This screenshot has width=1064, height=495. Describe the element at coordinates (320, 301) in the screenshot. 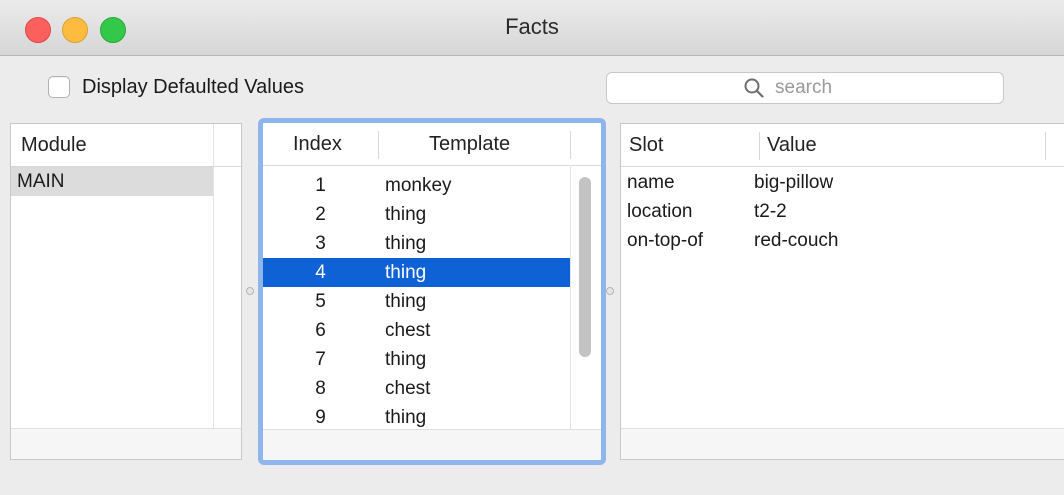

I see `fact-index: 5` at that location.